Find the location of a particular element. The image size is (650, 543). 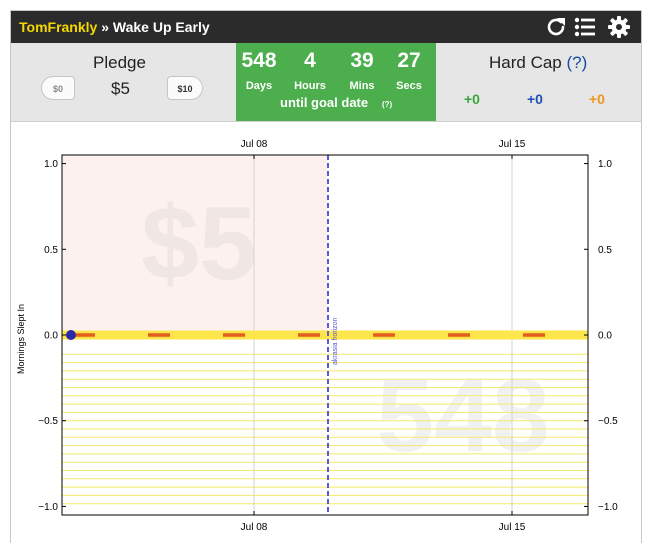

y-tick-label-left: −0.5 is located at coordinates (48, 421).